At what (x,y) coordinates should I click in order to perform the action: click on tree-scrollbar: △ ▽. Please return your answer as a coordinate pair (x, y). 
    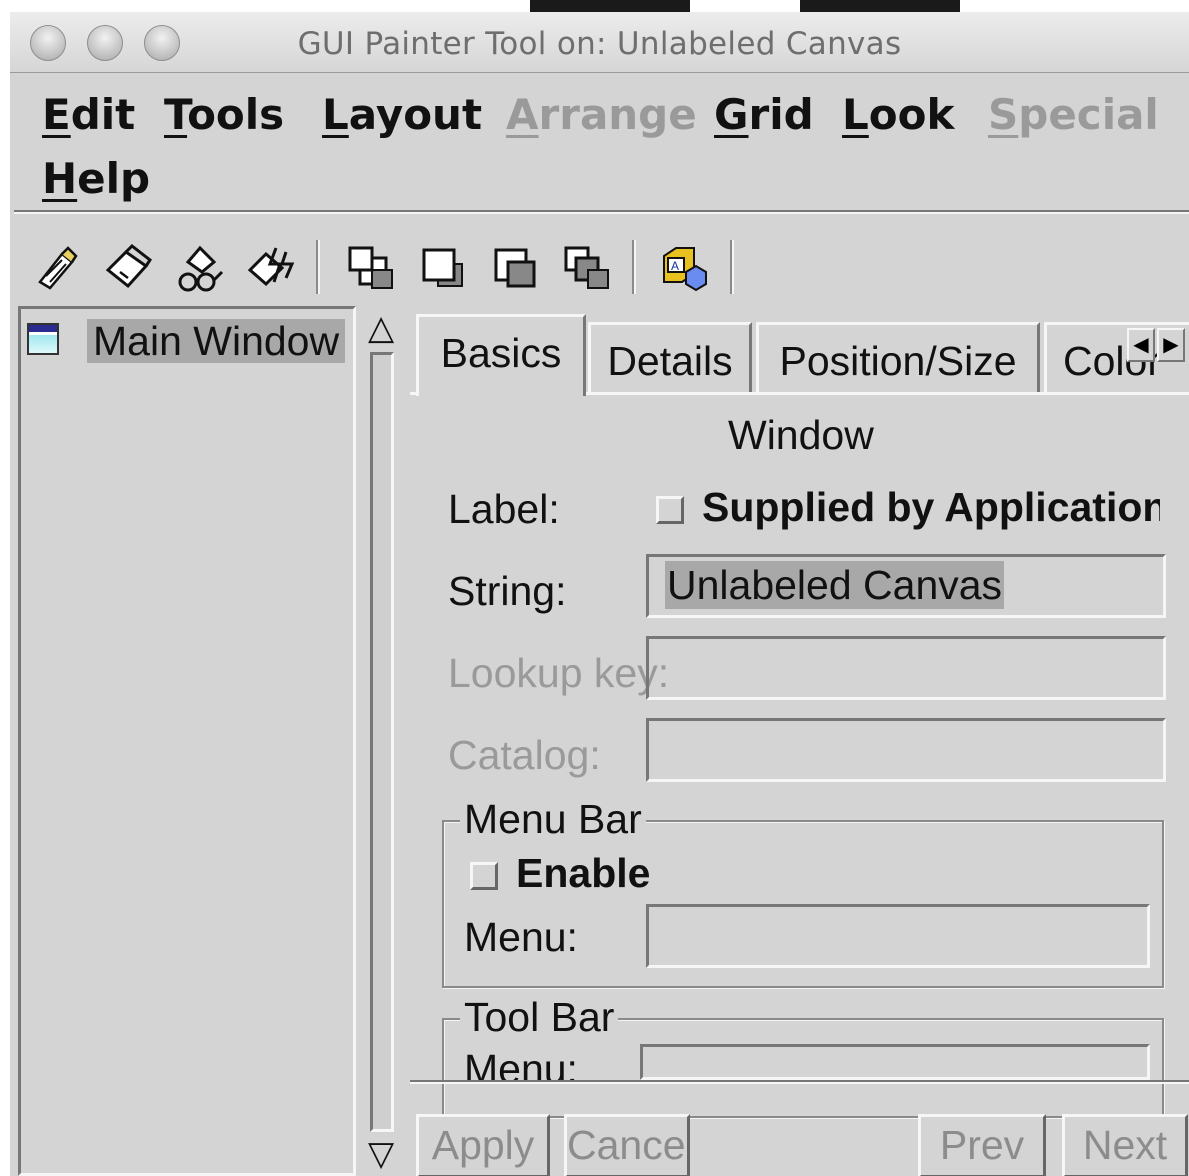
    Looking at the image, I should click on (384, 742).